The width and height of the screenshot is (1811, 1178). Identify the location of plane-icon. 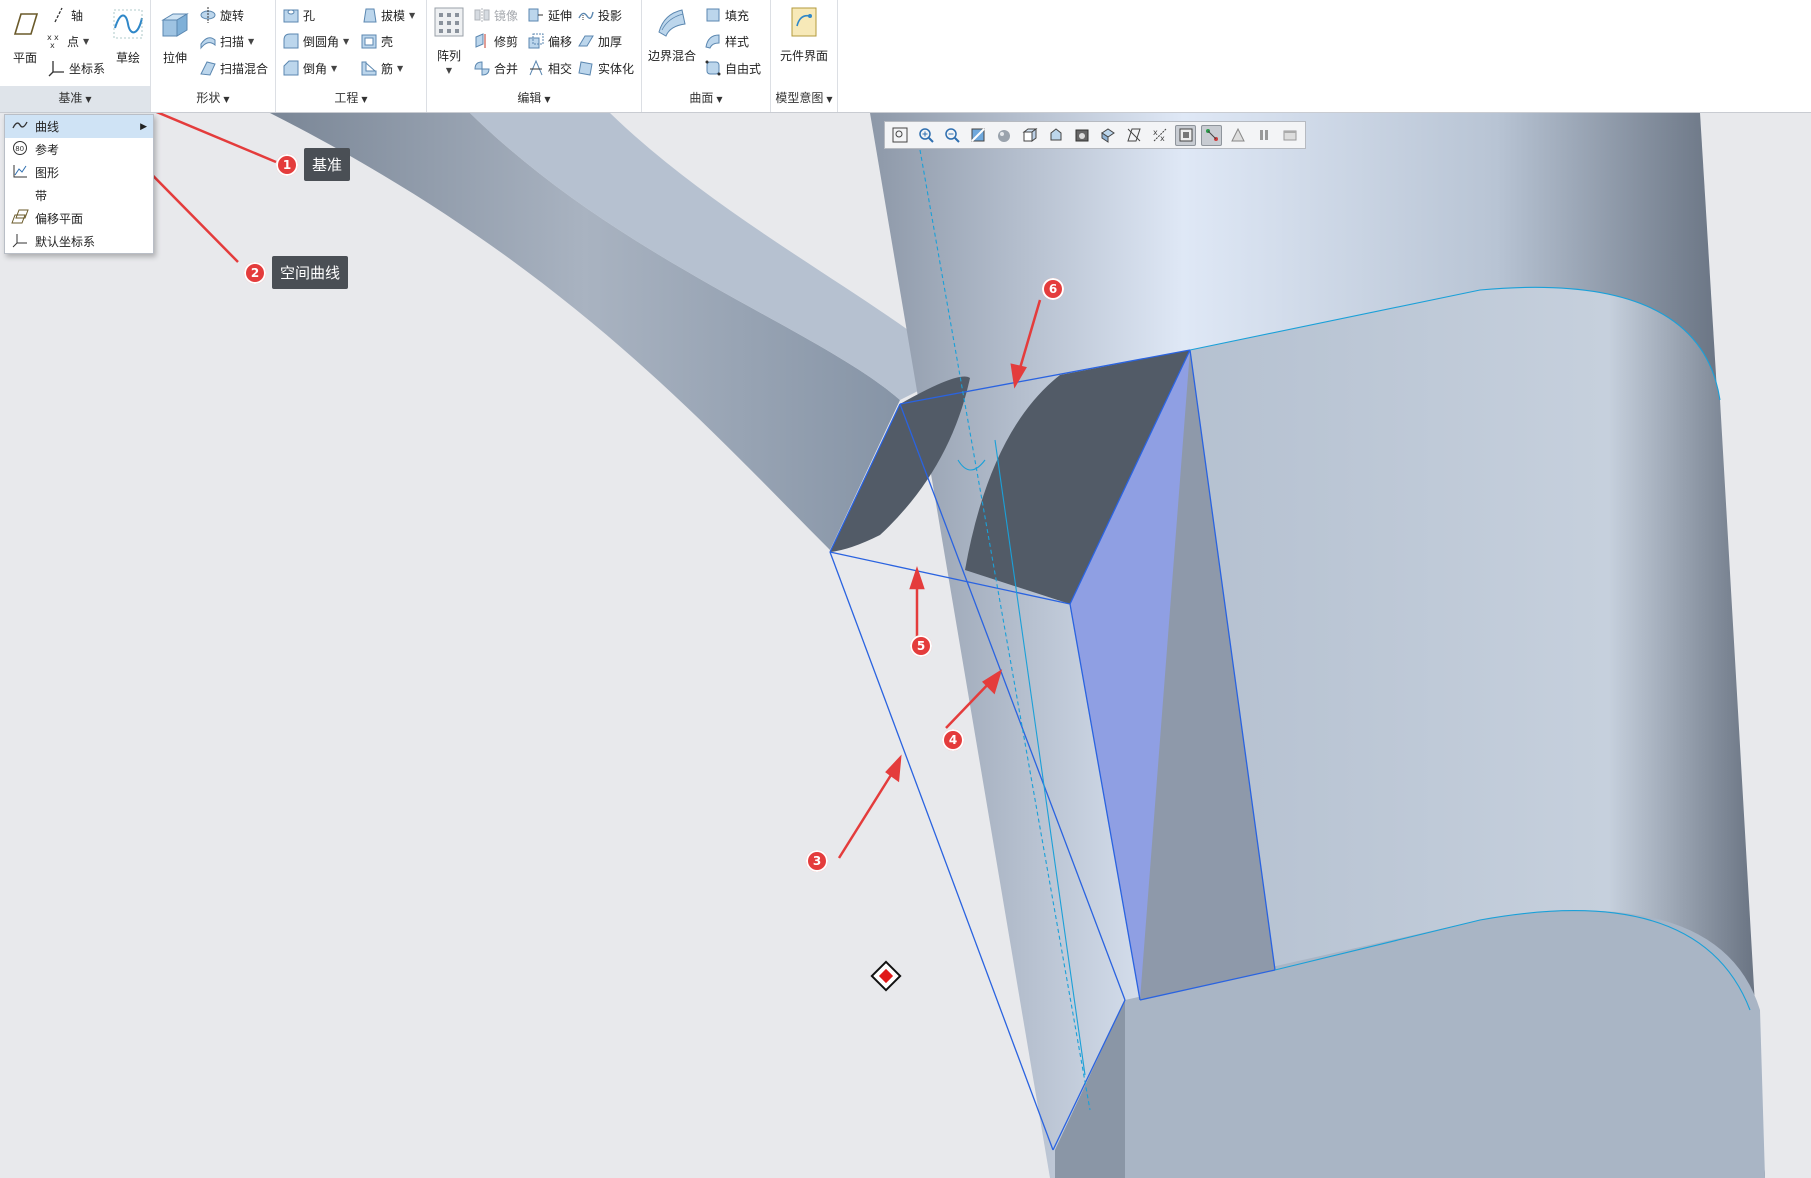
(26, 24).